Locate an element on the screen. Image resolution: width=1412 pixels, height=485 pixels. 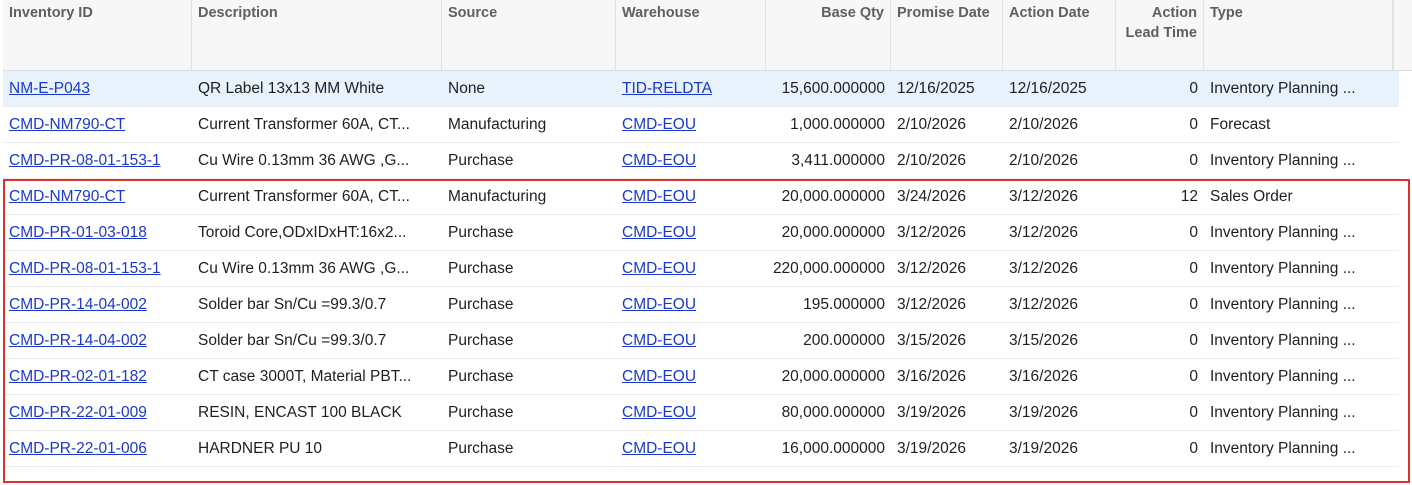
source-cell: None is located at coordinates (467, 88).